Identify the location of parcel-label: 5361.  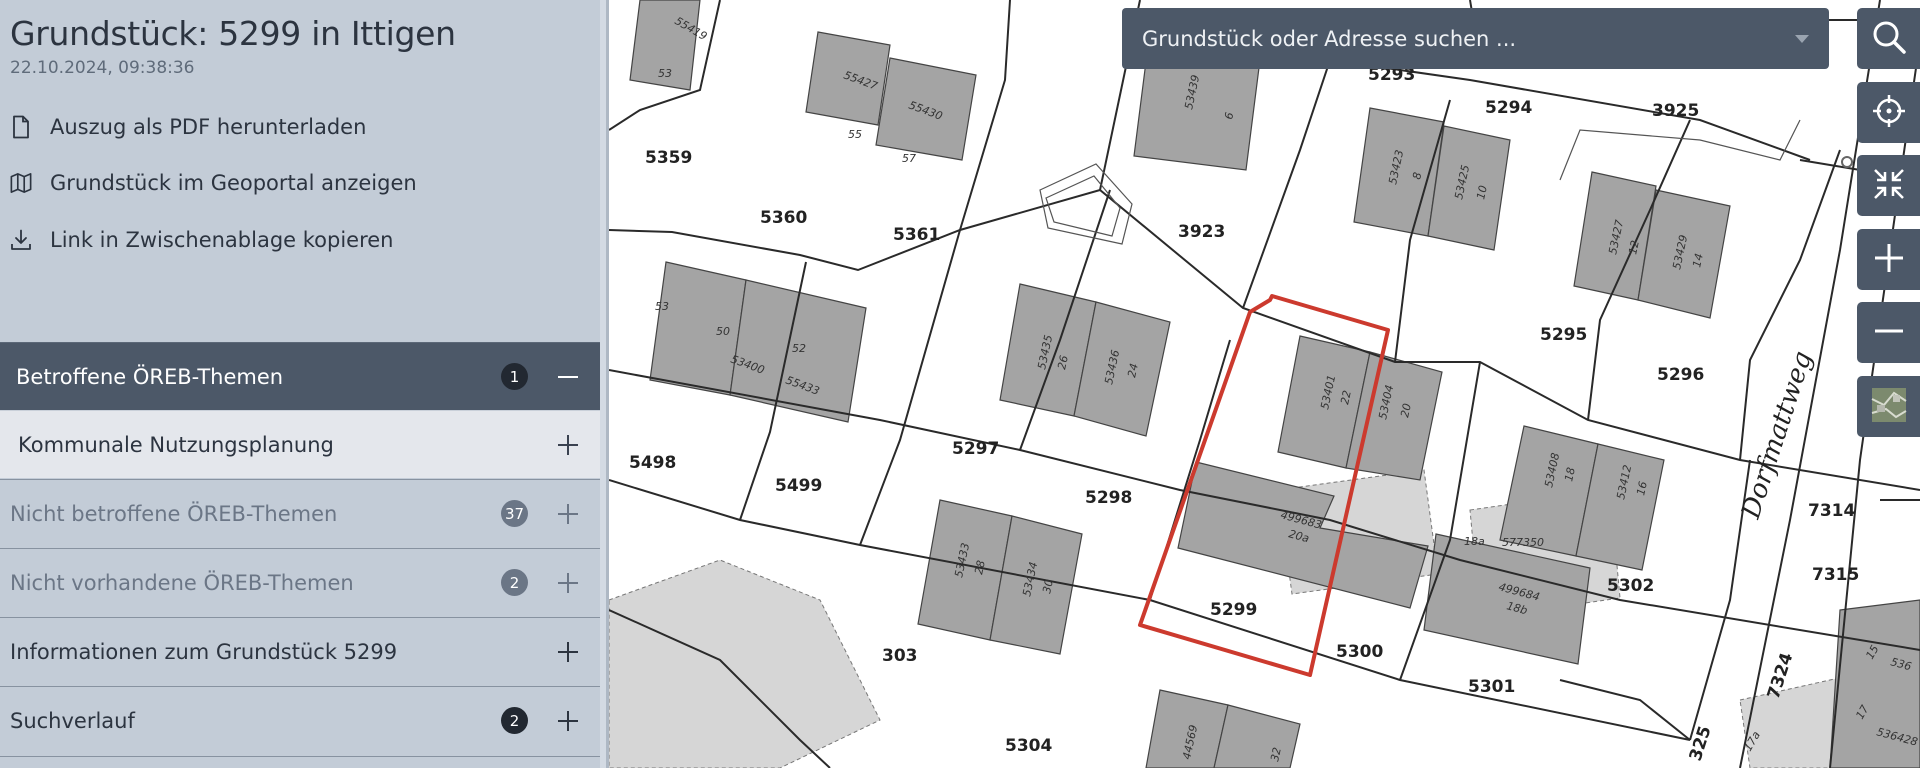
(916, 235).